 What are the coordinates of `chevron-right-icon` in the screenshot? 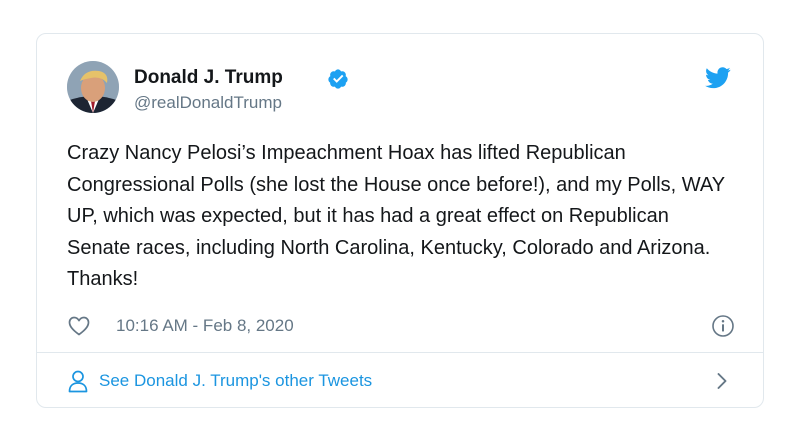 It's located at (722, 381).